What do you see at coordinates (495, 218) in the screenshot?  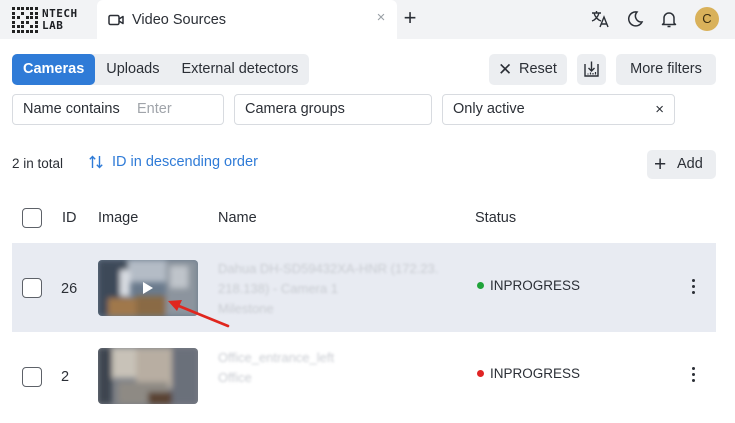 I see `header-status: Status` at bounding box center [495, 218].